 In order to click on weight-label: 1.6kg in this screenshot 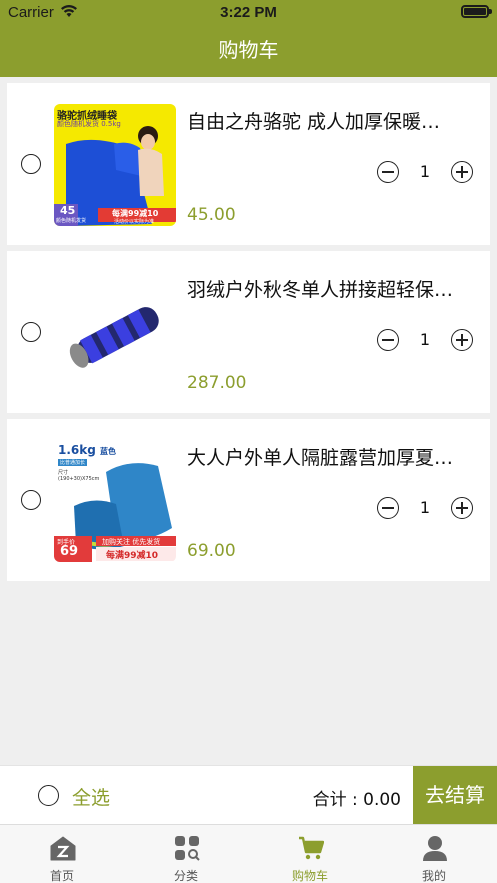, I will do `click(77, 450)`.